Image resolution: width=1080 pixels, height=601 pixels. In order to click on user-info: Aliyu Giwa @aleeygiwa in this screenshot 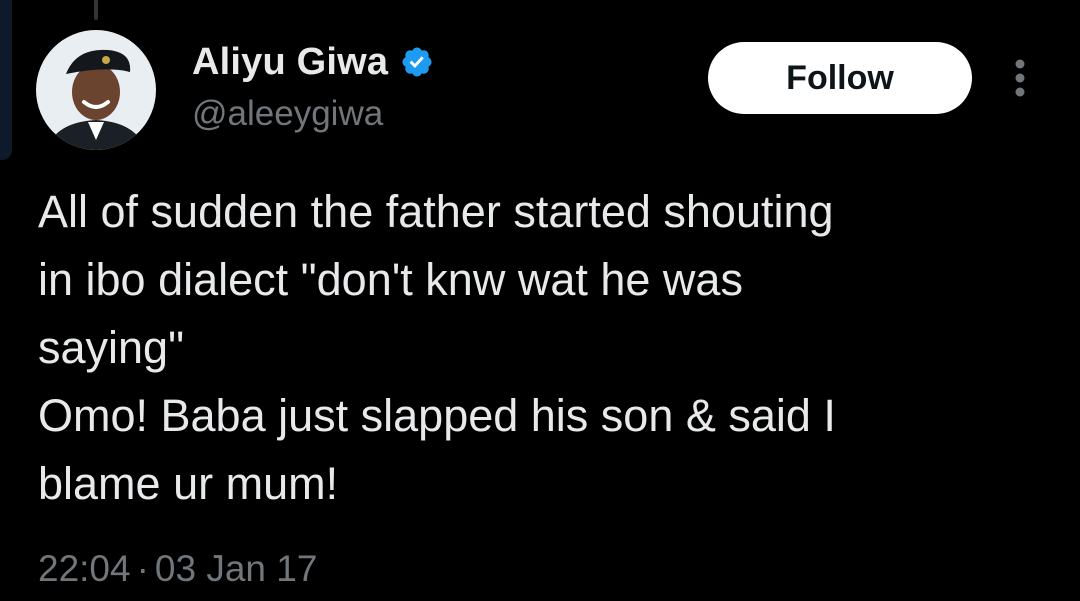, I will do `click(313, 85)`.